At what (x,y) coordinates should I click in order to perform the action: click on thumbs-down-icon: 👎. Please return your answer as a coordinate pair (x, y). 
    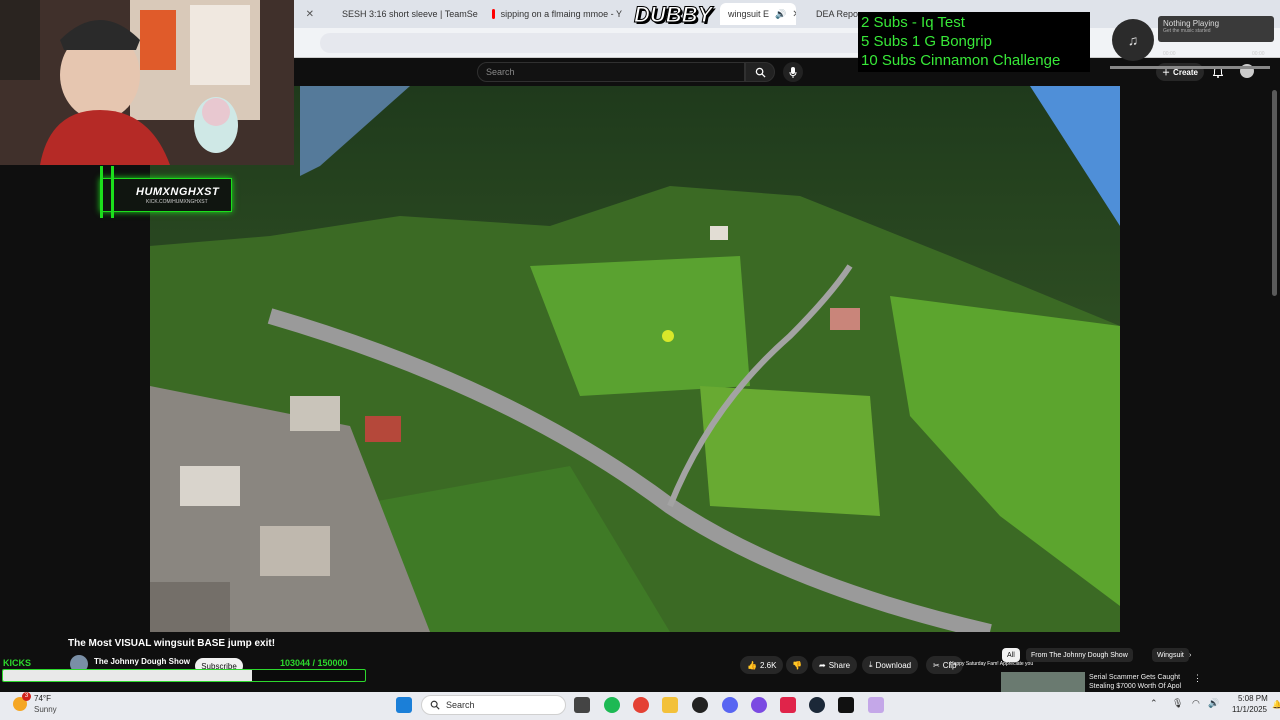
    Looking at the image, I should click on (797, 665).